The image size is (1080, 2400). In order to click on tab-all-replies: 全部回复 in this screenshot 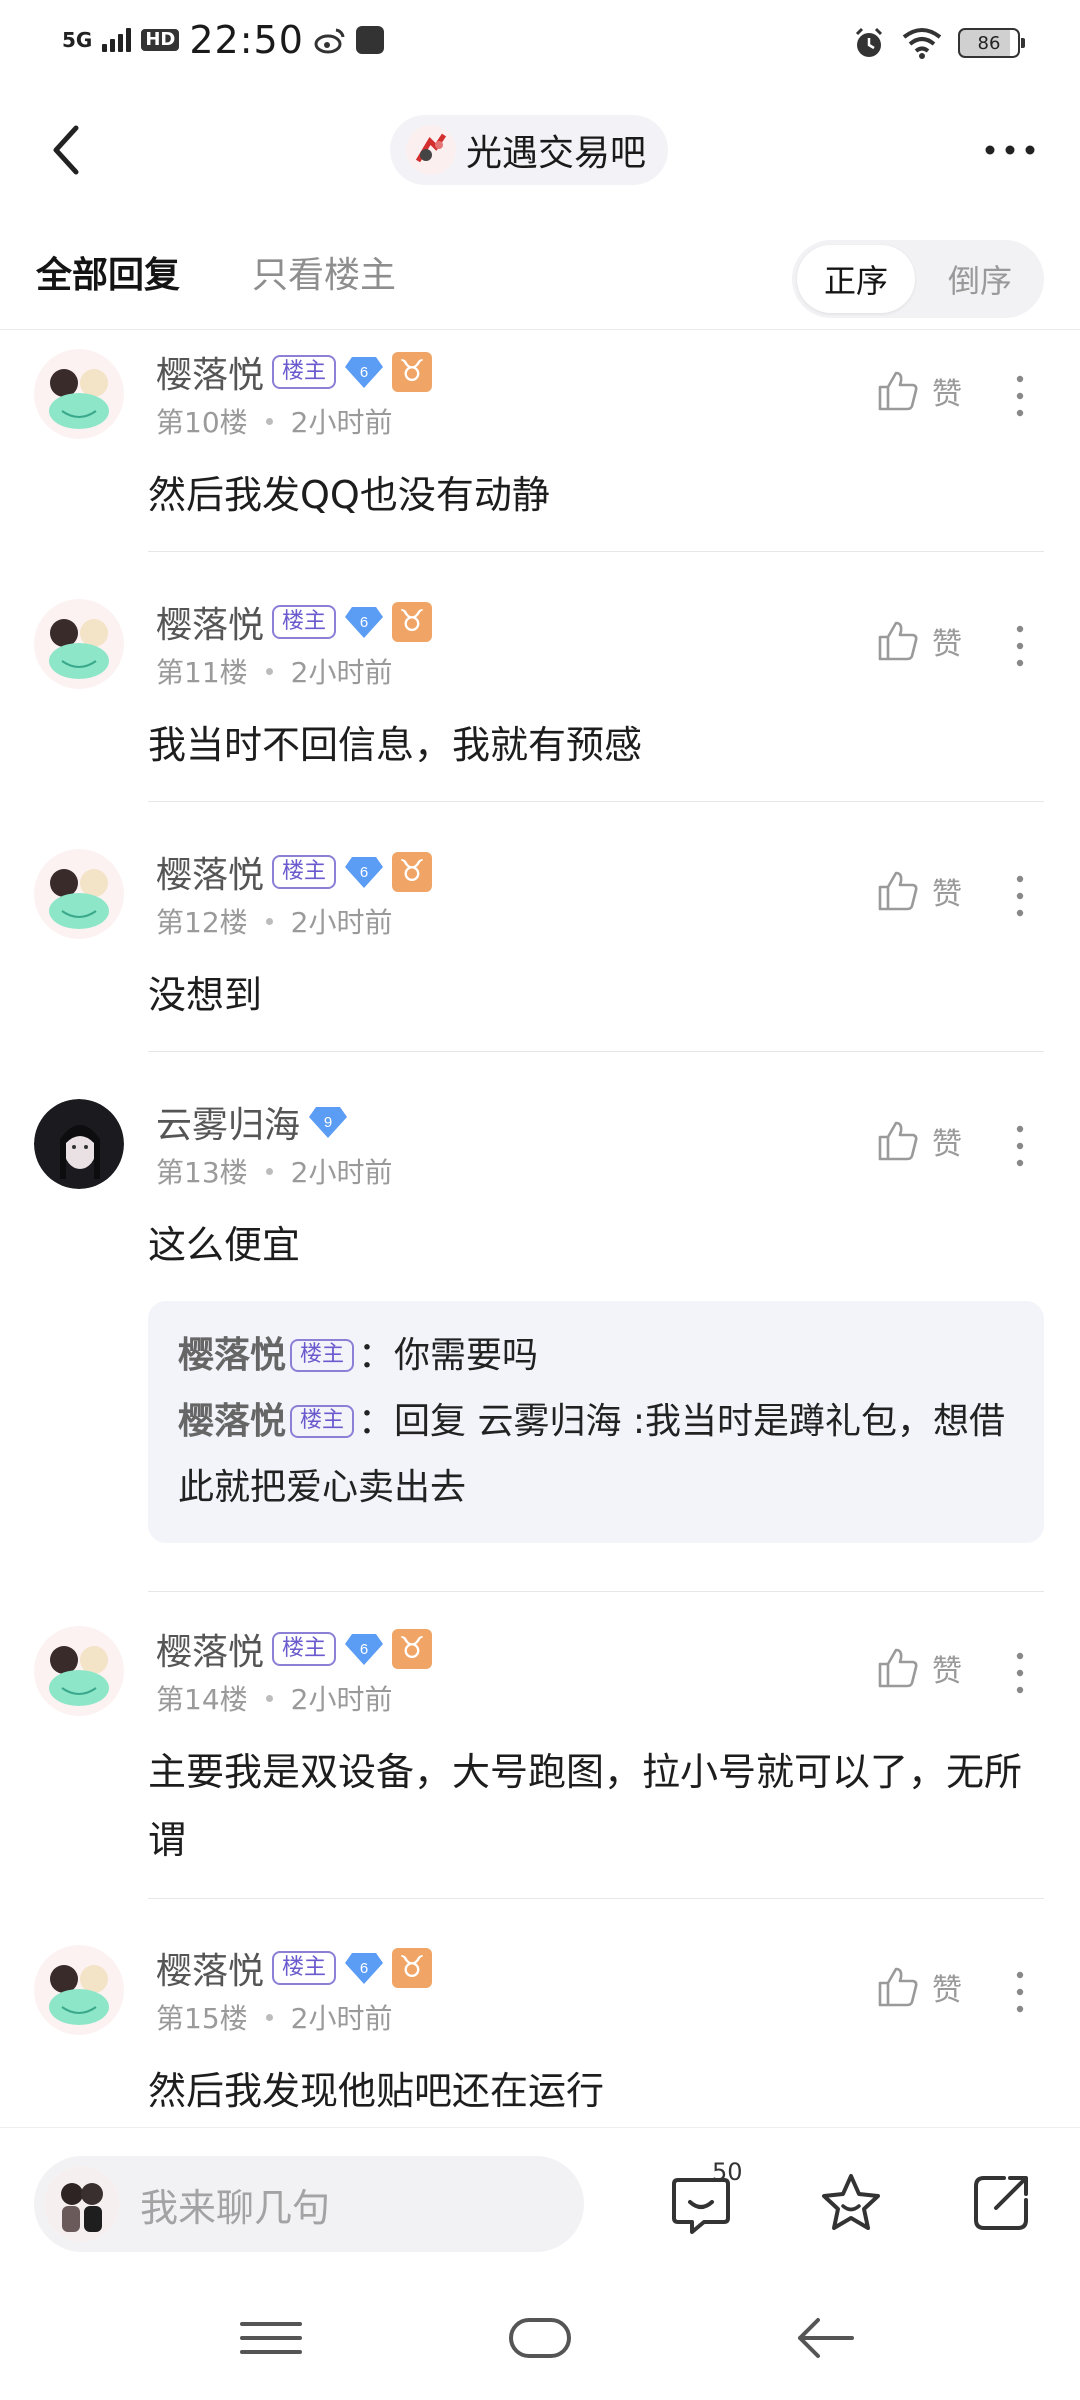, I will do `click(108, 272)`.